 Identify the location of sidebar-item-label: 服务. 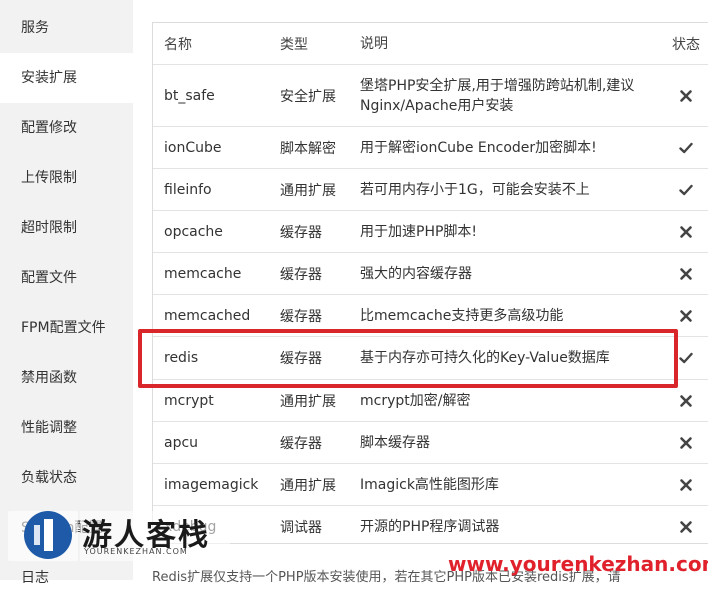
(35, 28).